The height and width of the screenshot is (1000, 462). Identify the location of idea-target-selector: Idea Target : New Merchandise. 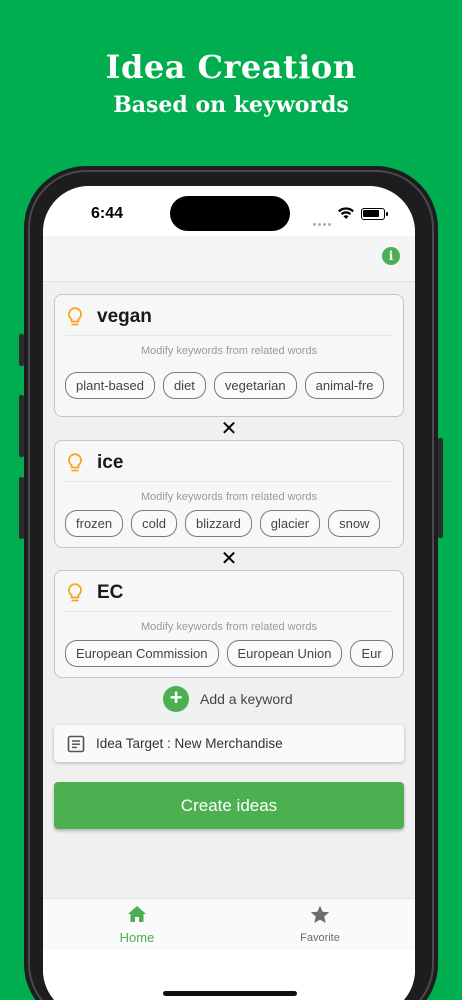
(229, 743).